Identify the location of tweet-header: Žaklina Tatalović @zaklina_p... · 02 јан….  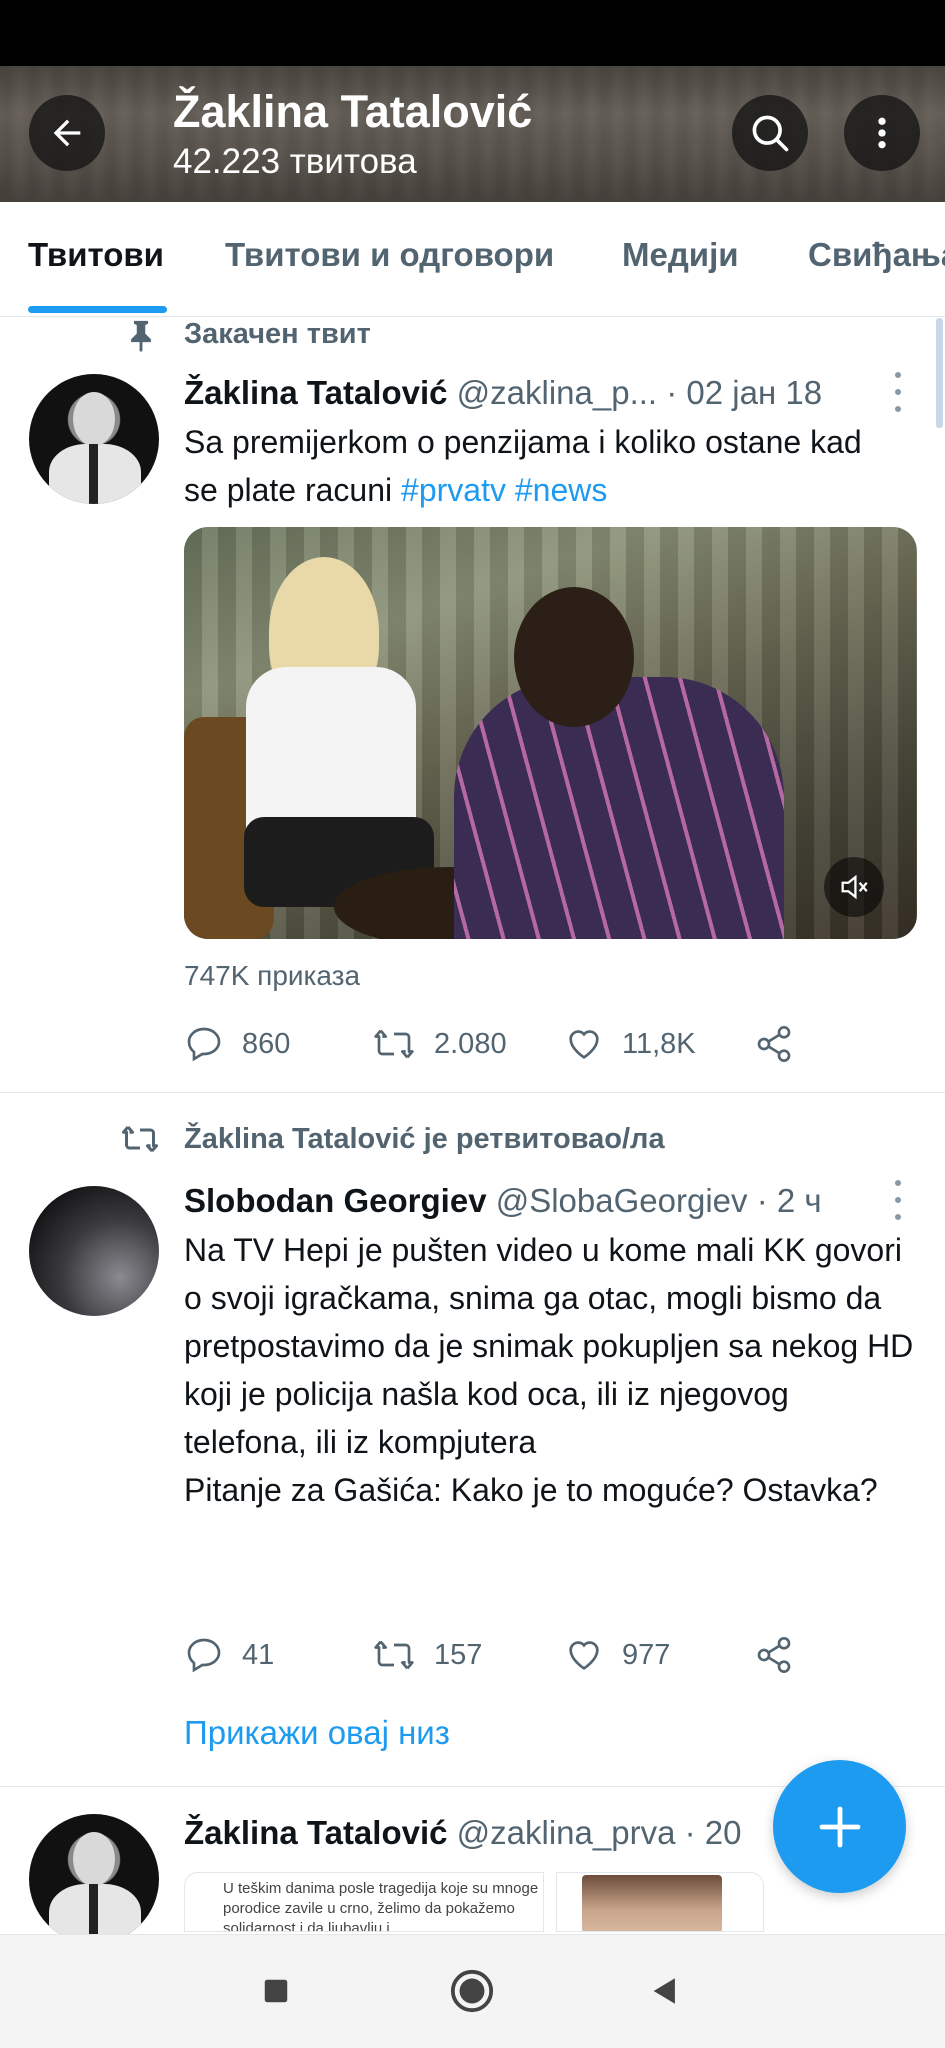
(503, 393).